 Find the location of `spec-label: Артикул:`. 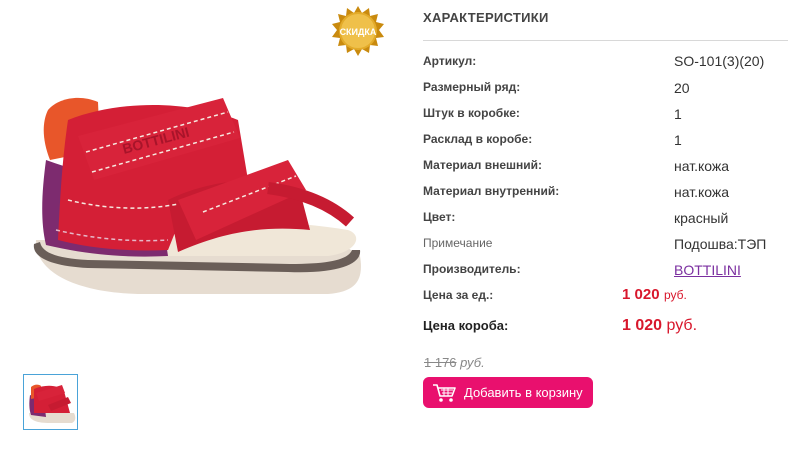

spec-label: Артикул: is located at coordinates (450, 61).